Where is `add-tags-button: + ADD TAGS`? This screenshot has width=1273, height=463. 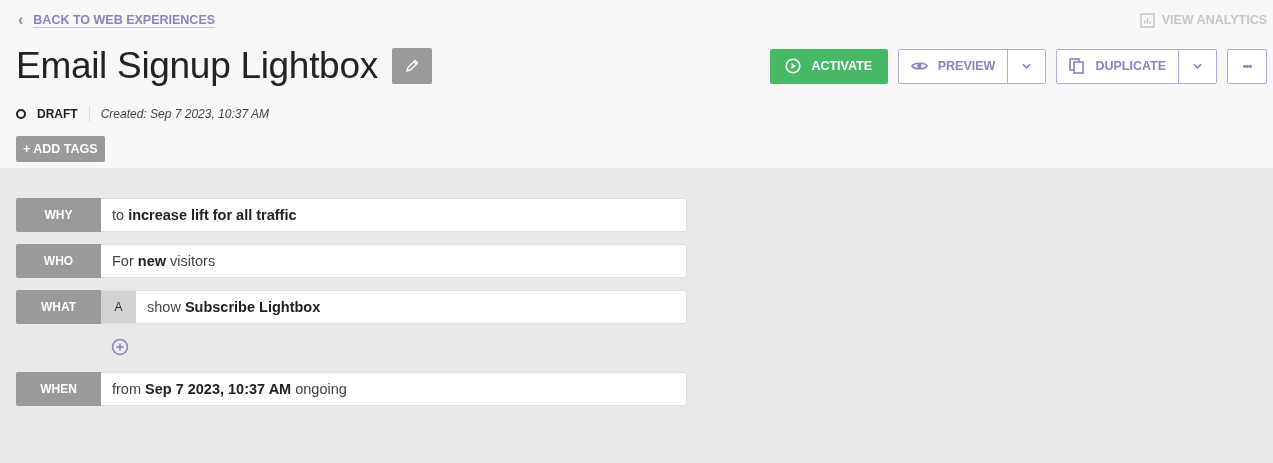
add-tags-button: + ADD TAGS is located at coordinates (60, 149).